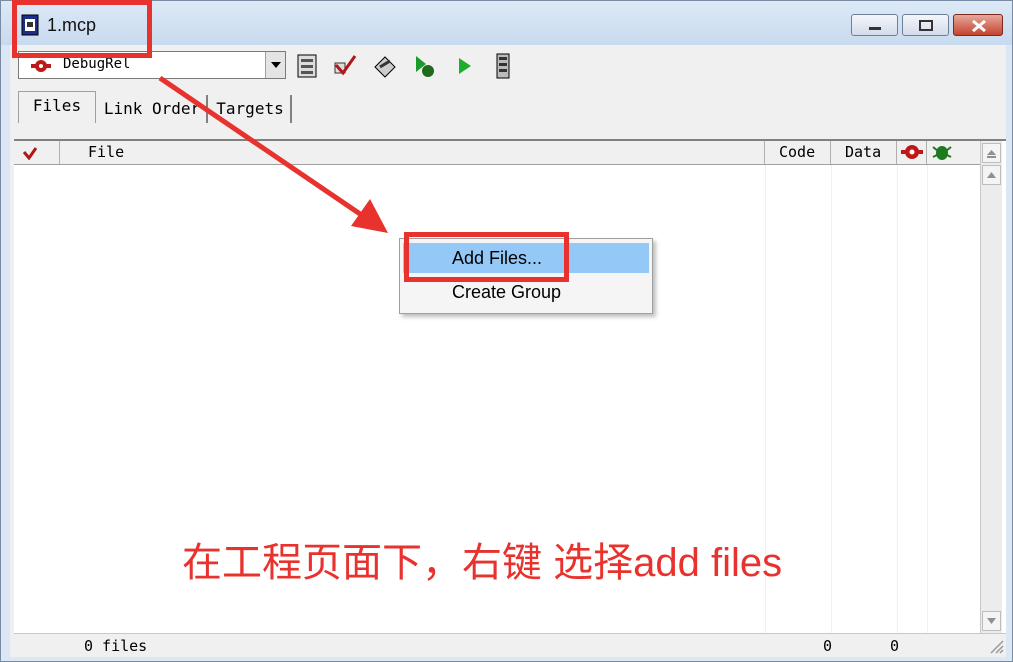  I want to click on vertical-scrollbar, so click(991, 388).